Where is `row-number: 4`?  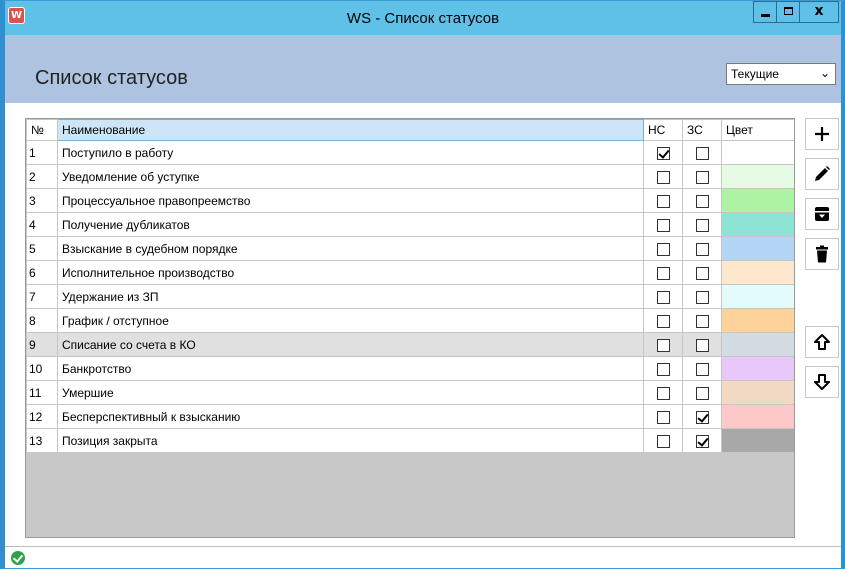 row-number: 4 is located at coordinates (42, 224).